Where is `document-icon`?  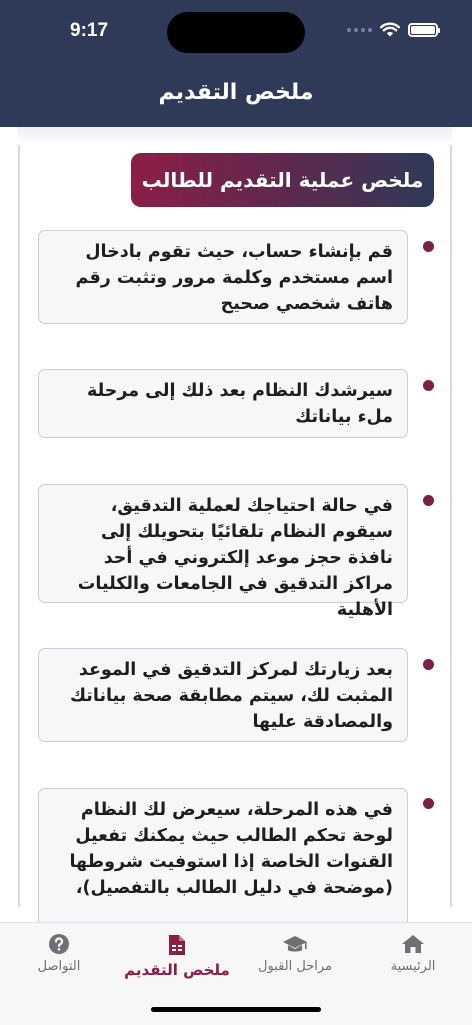 document-icon is located at coordinates (177, 945).